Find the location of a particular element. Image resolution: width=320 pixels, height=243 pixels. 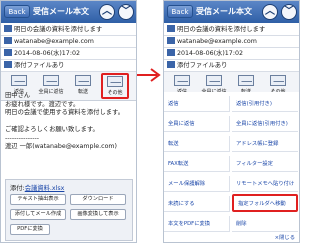

image-convert-button: 画像変換して表示 is located at coordinates (98, 214).